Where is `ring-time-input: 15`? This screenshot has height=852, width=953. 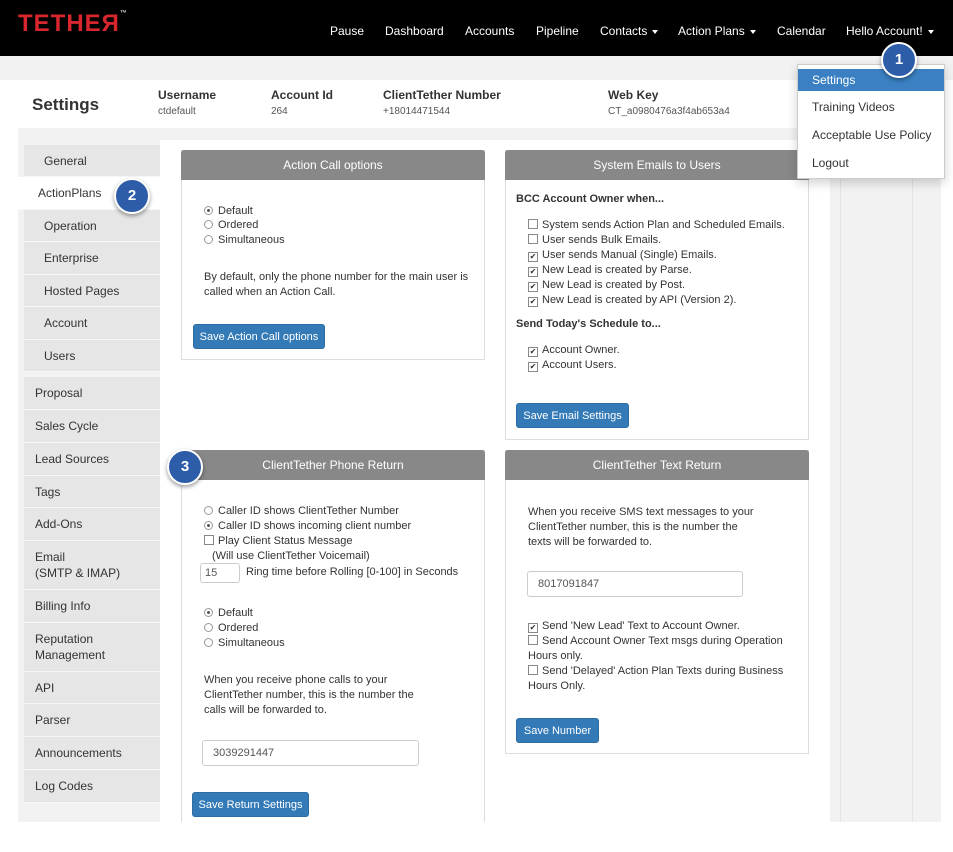
ring-time-input: 15 is located at coordinates (220, 573).